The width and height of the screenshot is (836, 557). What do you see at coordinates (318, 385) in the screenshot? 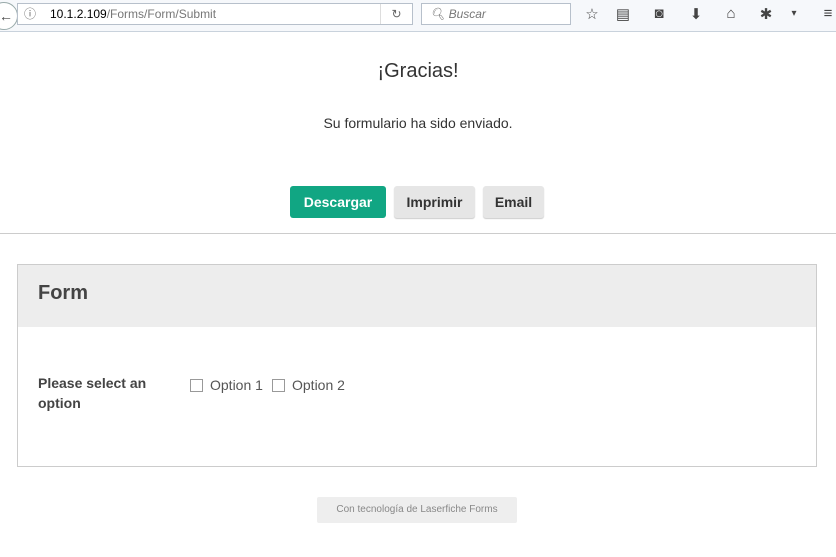
I see `option-label: Option 2` at bounding box center [318, 385].